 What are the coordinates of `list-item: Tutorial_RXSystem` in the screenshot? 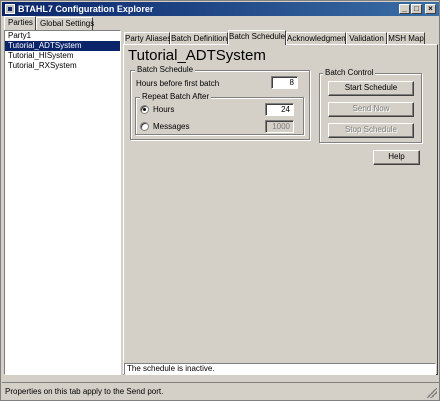 It's located at (62, 66).